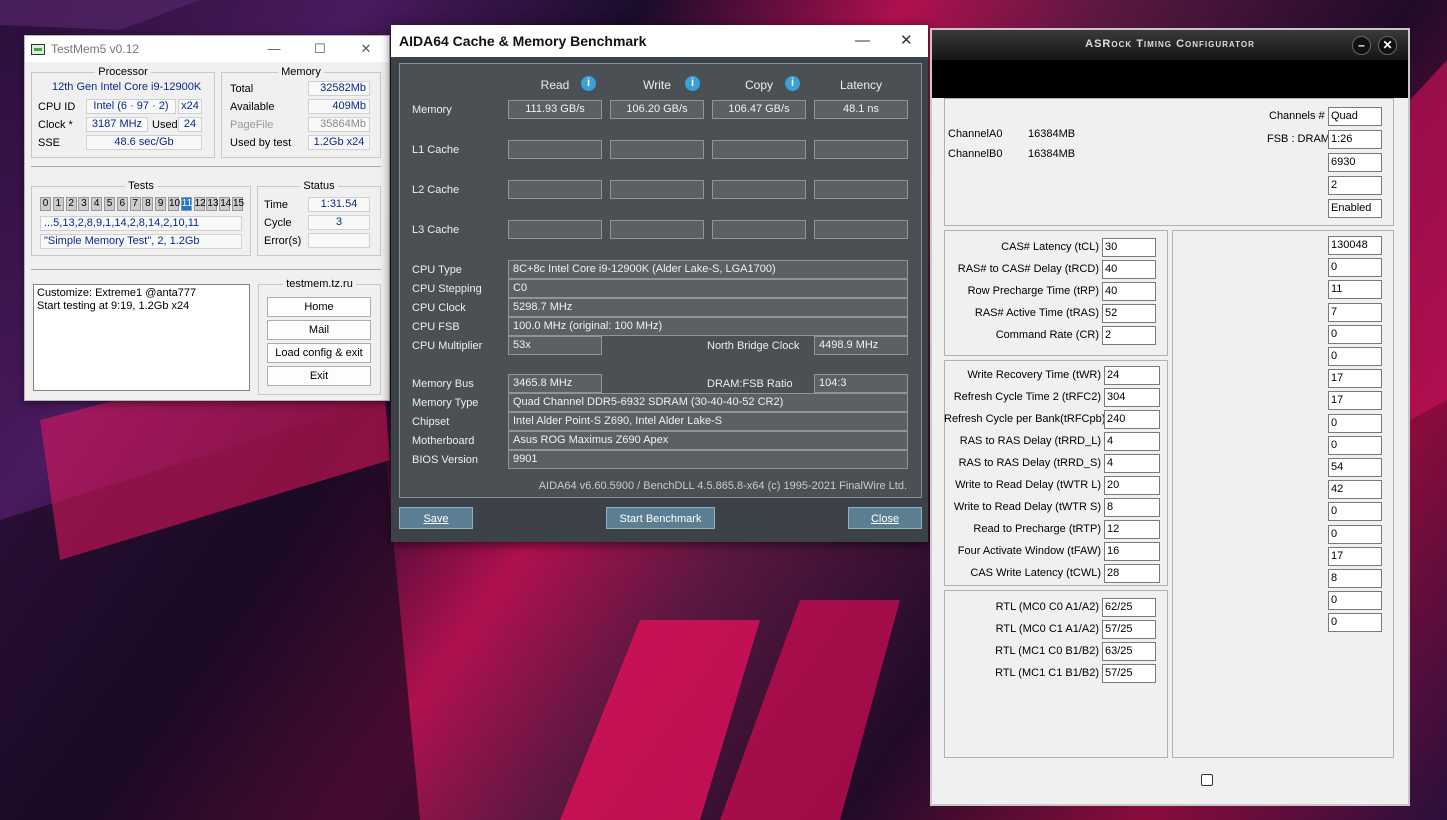 Image resolution: width=1447 pixels, height=820 pixels. I want to click on channel-section, so click(1169, 162).